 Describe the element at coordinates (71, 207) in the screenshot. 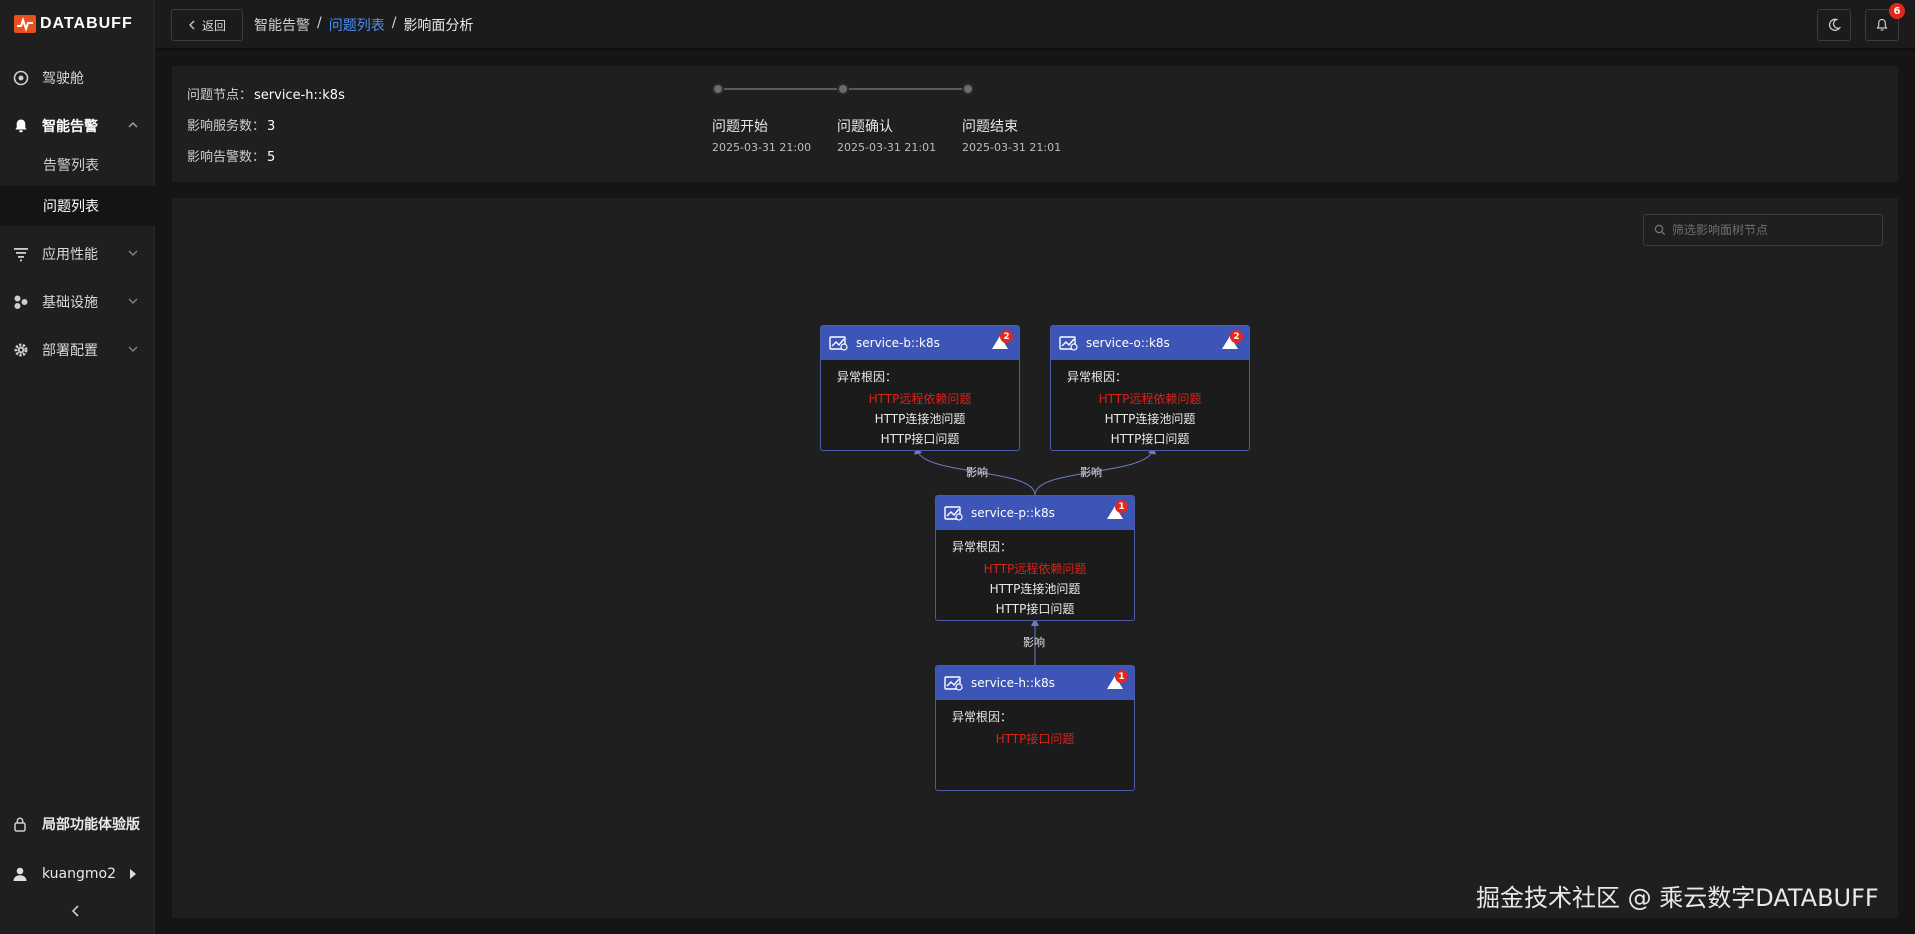

I see `sidebar-subitem-label: 问题列表` at that location.